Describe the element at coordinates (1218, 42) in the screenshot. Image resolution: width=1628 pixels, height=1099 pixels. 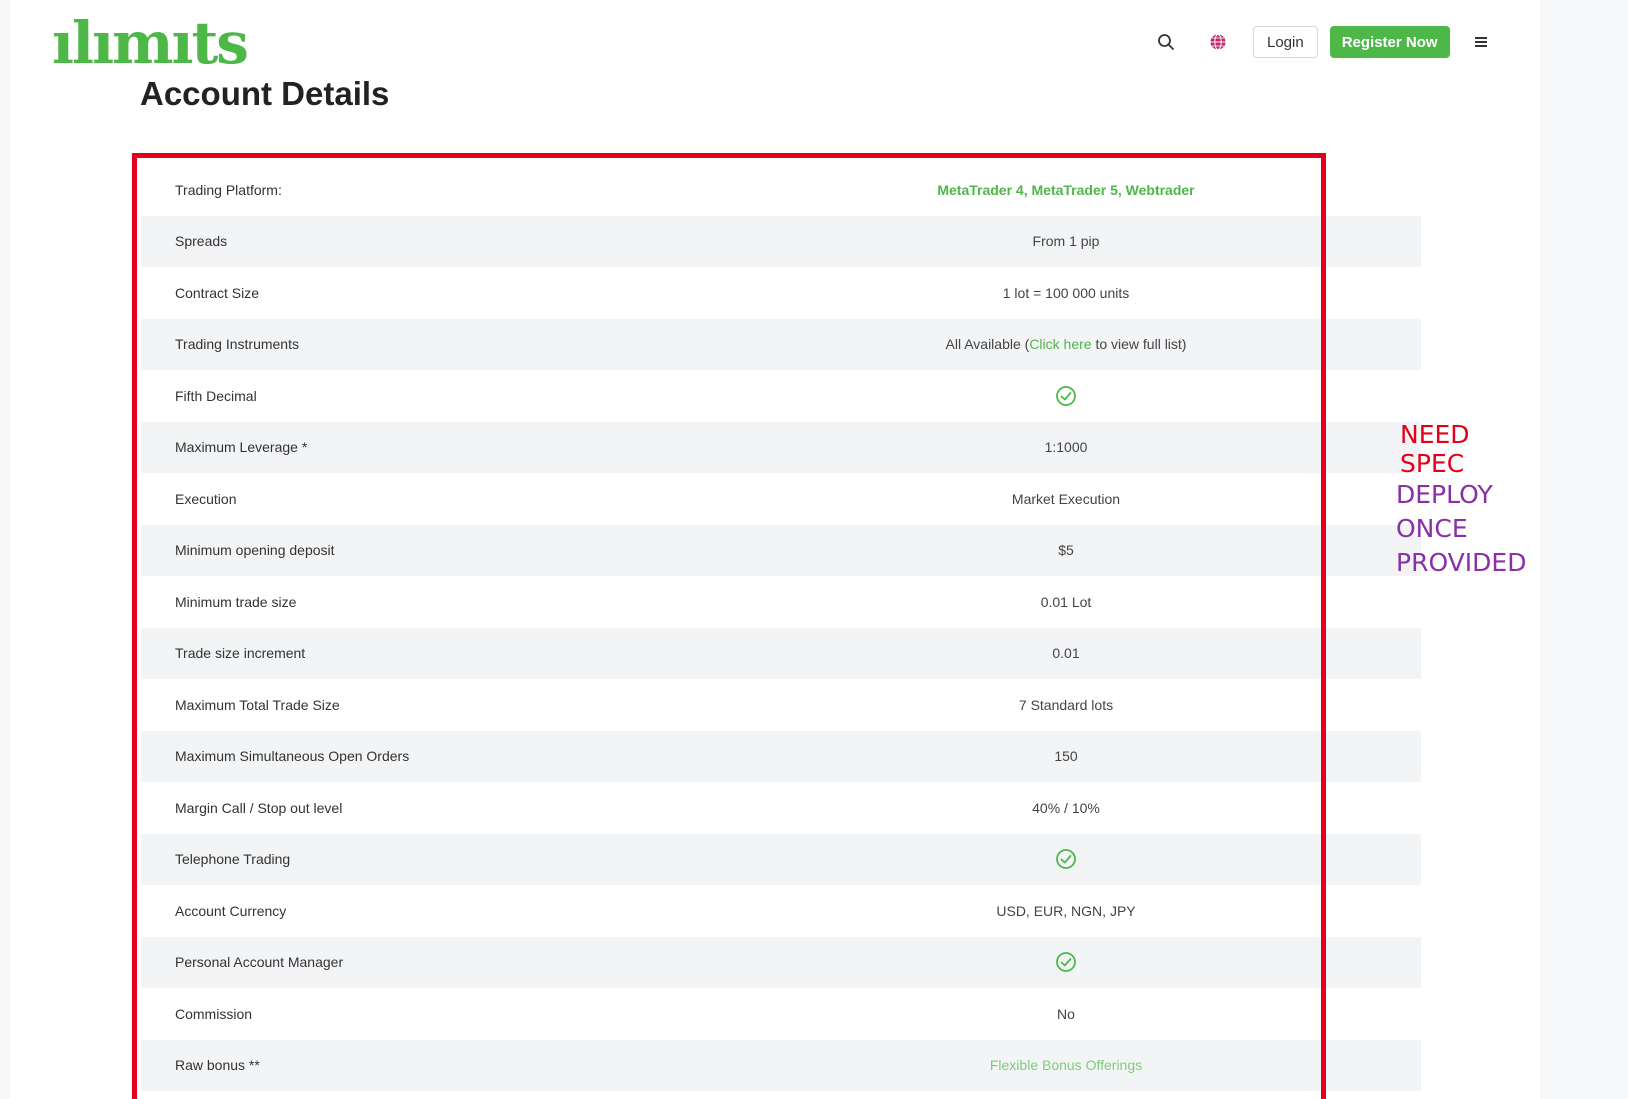
I see `globe-icon` at that location.